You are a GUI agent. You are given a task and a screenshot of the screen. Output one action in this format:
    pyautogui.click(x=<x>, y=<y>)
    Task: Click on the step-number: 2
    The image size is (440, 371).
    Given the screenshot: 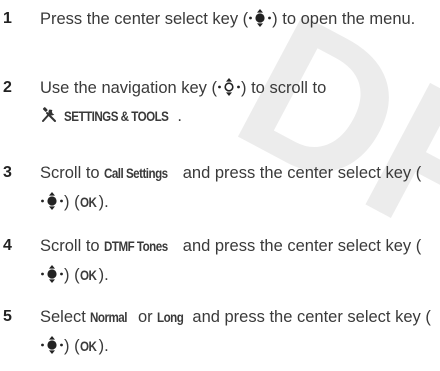 What is the action you would take?
    pyautogui.click(x=7, y=87)
    